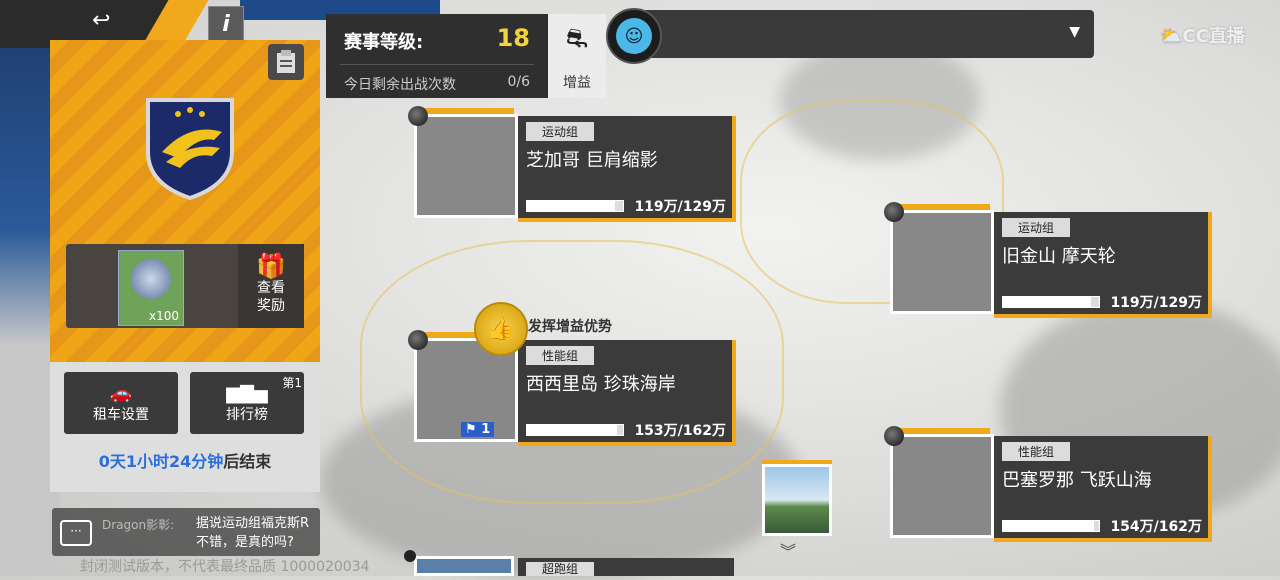 This screenshot has width=1280, height=580. What do you see at coordinates (245, 542) in the screenshot?
I see `chat-line-2: 不错，是真的吗?` at bounding box center [245, 542].